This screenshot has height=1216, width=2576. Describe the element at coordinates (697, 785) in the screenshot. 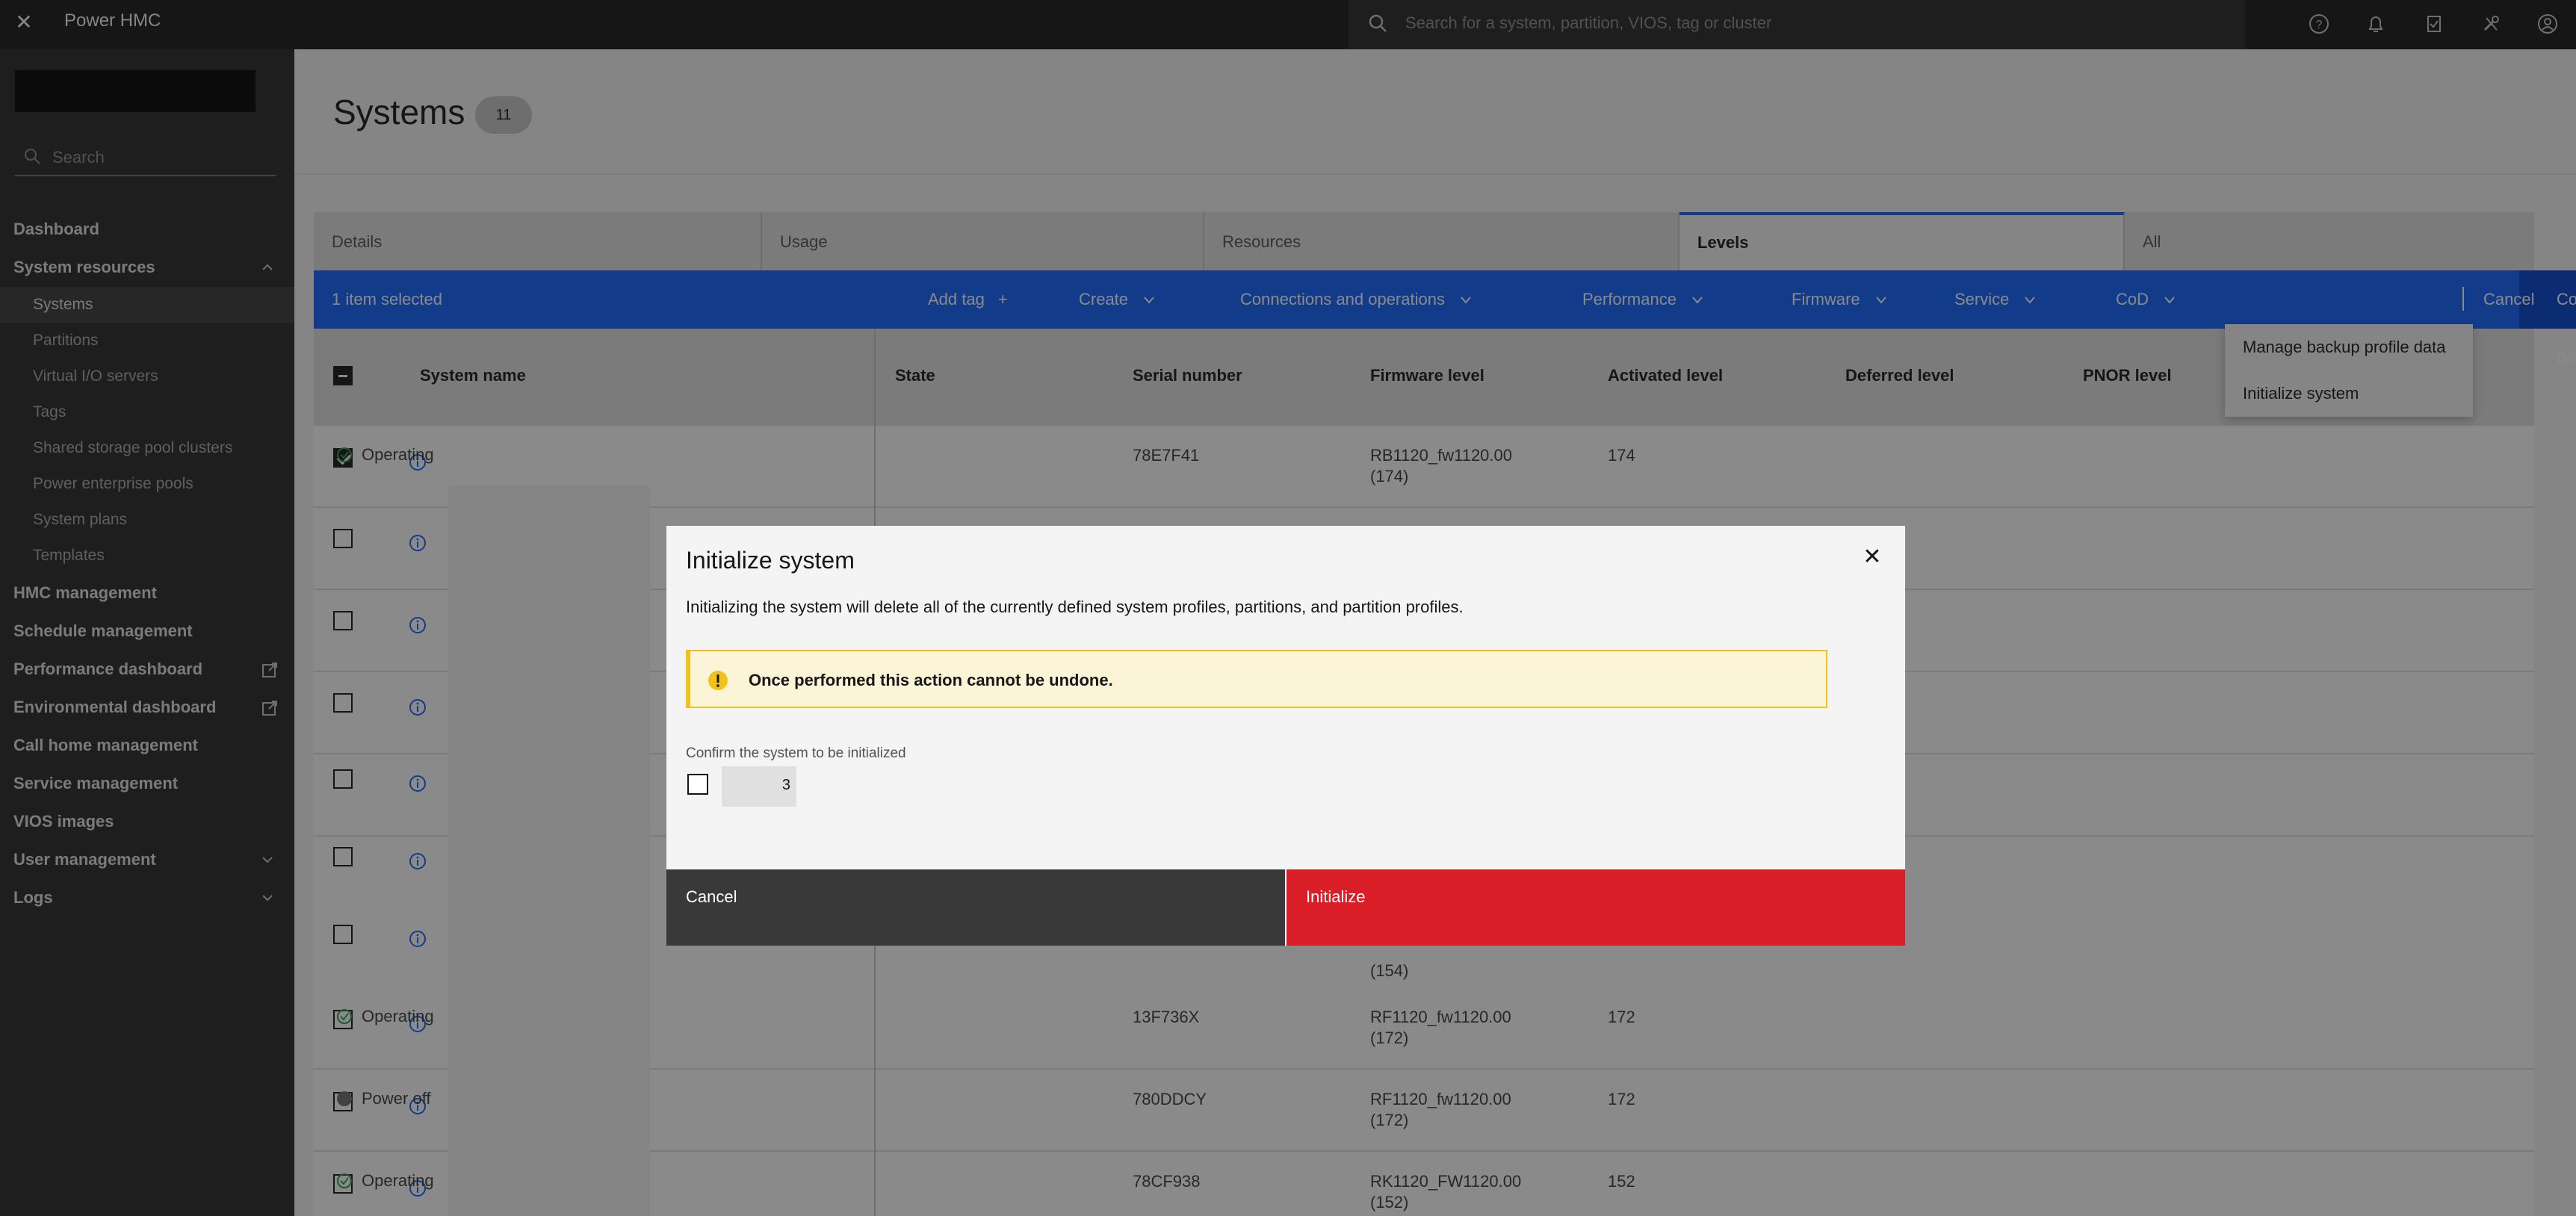

I see `confirm-system-checkbox` at that location.